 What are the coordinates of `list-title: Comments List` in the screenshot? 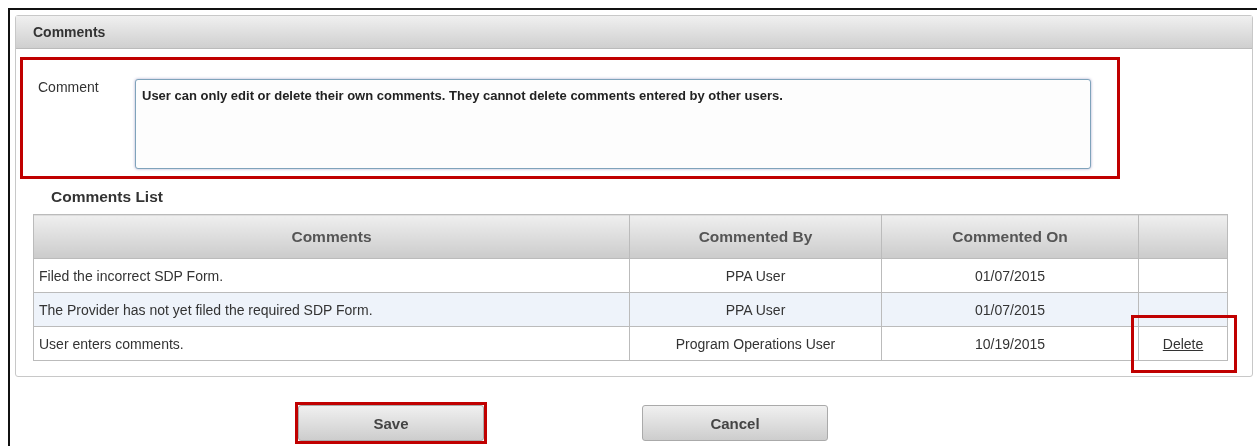 It's located at (107, 197).